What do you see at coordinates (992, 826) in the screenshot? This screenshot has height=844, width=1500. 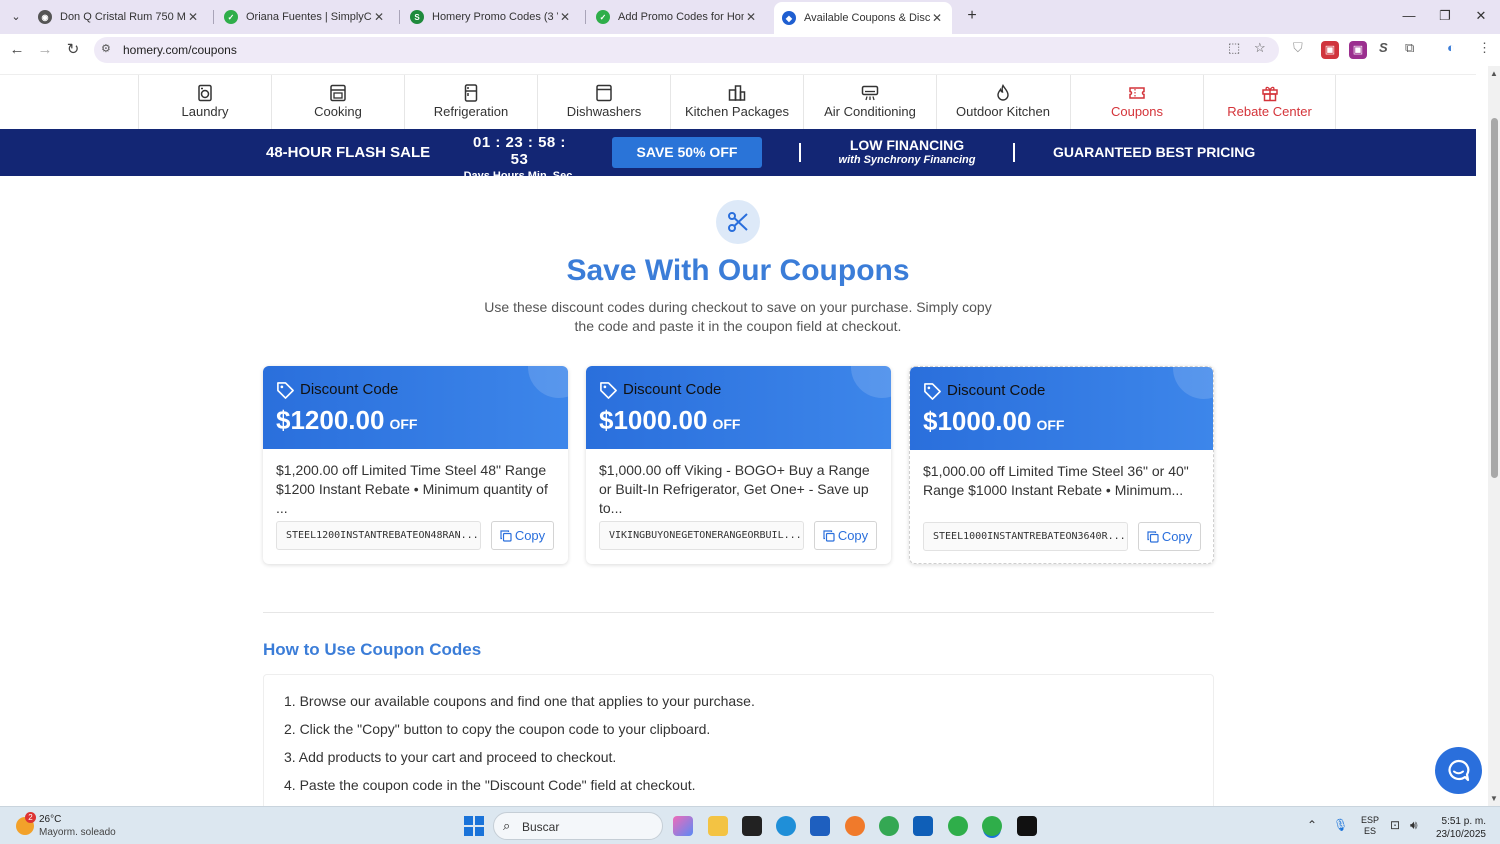 I see `chrome-active-icon` at bounding box center [992, 826].